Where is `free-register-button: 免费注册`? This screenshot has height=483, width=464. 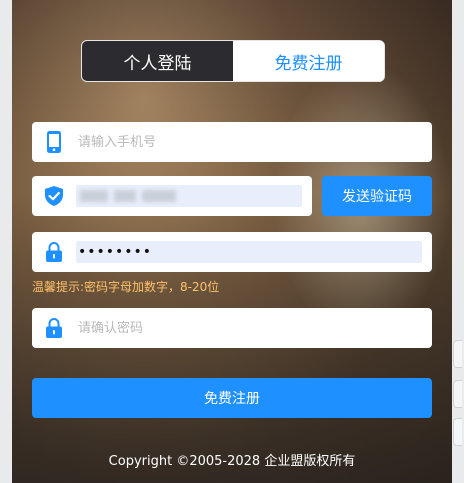
free-register-button: 免费注册 is located at coordinates (232, 398).